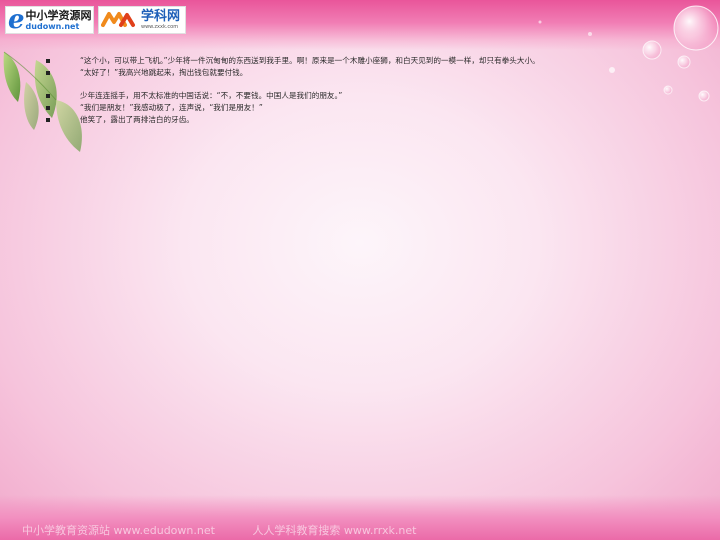 The image size is (720, 540). I want to click on footer-right-link: 人人学科教育搜索 www.rrxk.net, so click(334, 530).